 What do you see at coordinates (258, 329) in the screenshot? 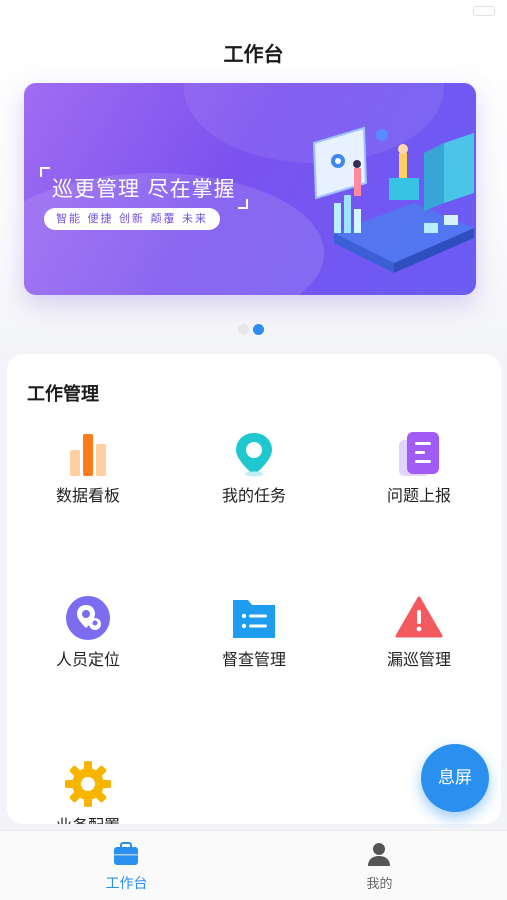
I see `carousel-dot-active` at bounding box center [258, 329].